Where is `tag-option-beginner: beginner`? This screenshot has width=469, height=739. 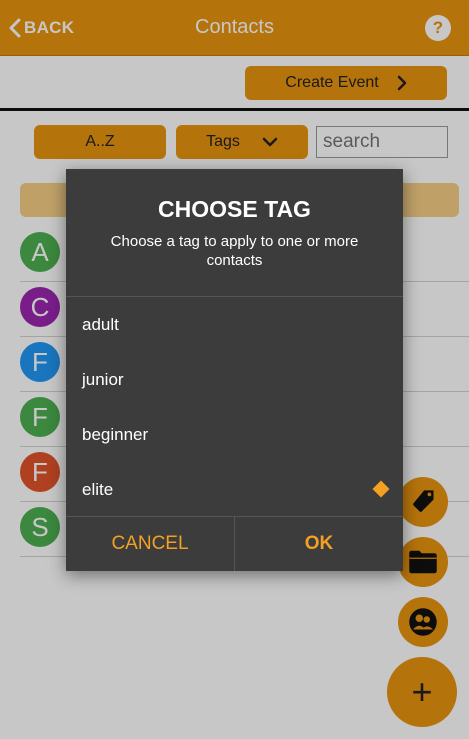
tag-option-beginner: beginner is located at coordinates (234, 434).